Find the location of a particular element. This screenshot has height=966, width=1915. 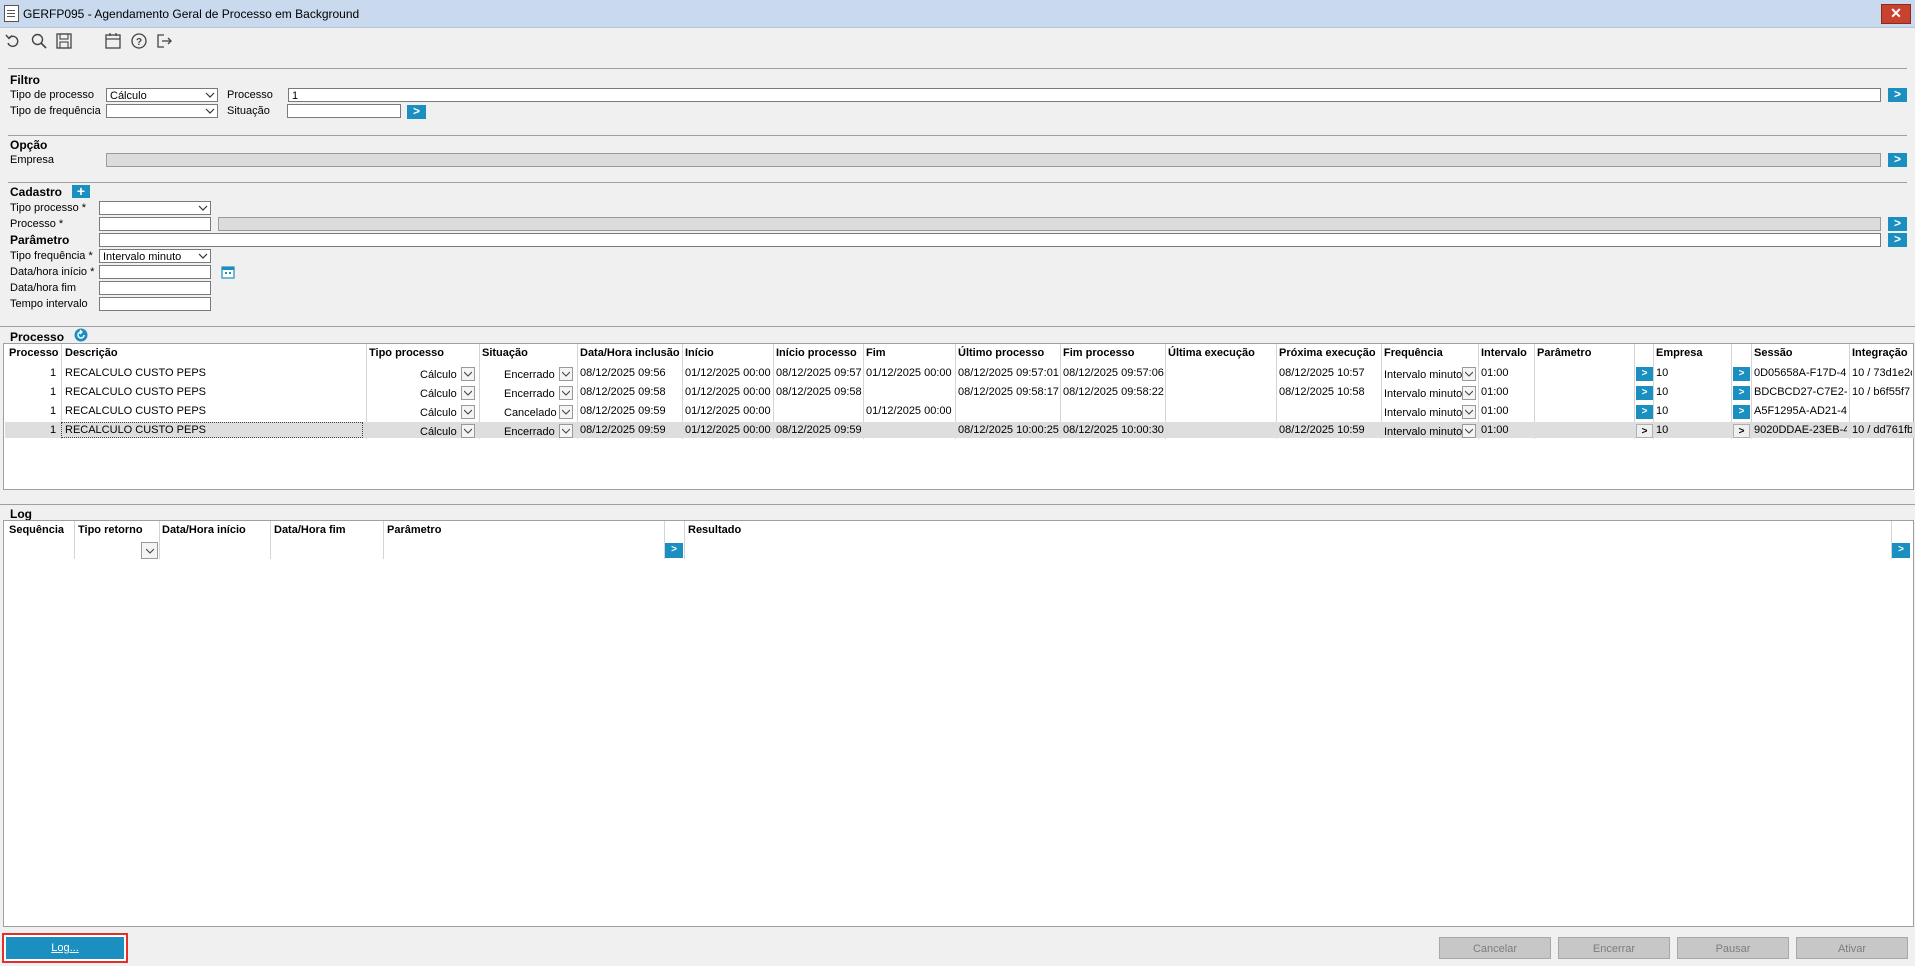

filtro-apply-button: > is located at coordinates (416, 112).